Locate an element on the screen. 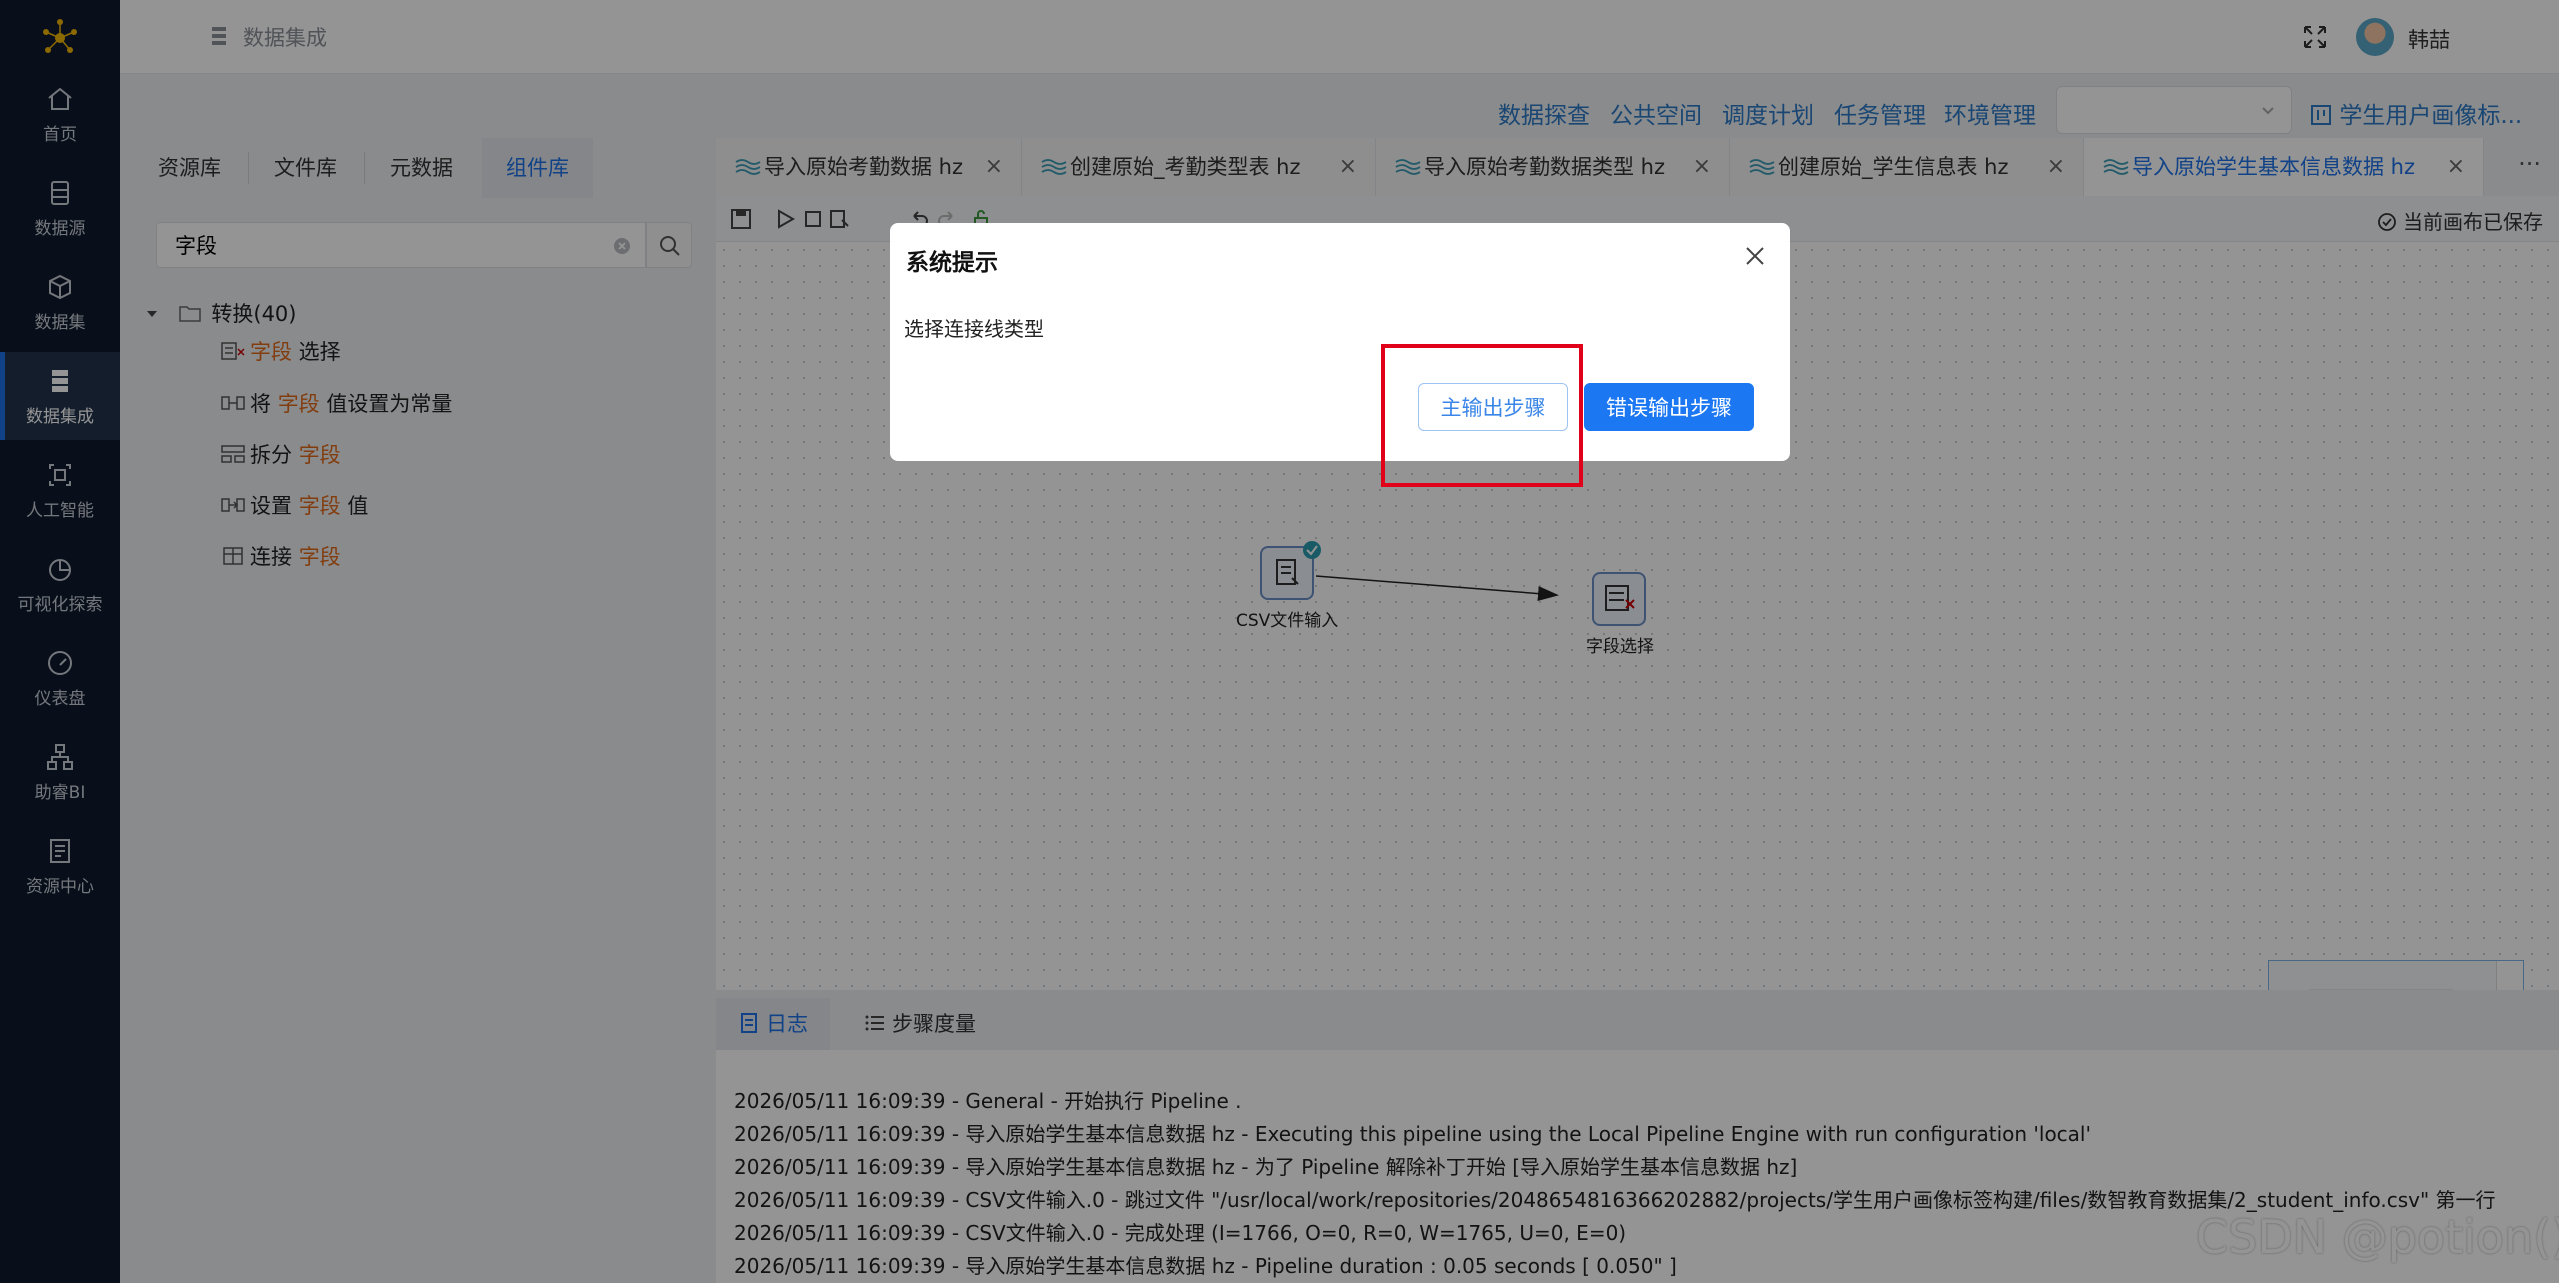 Image resolution: width=2559 pixels, height=1283 pixels. error-output-step-button: 错误输出步骤 is located at coordinates (1669, 407).